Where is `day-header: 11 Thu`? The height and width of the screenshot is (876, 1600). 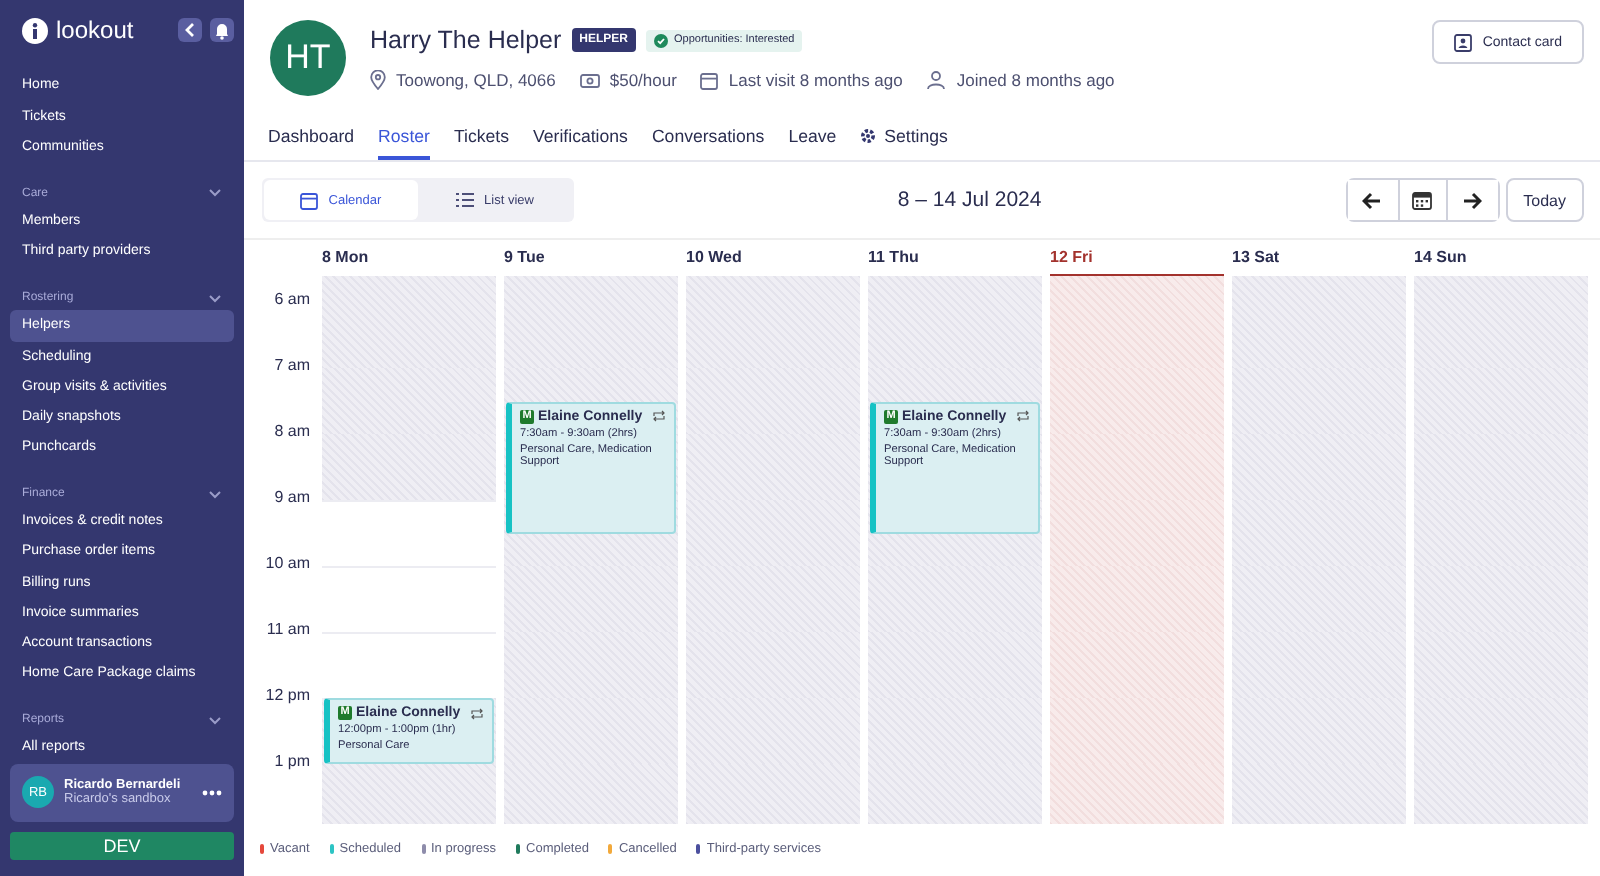
day-header: 11 Thu is located at coordinates (894, 258).